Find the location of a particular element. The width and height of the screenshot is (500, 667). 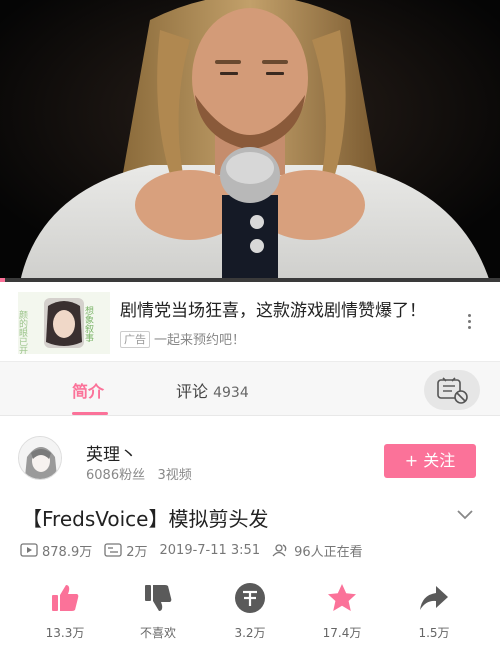

uploader-videos: 3视频 is located at coordinates (174, 475).